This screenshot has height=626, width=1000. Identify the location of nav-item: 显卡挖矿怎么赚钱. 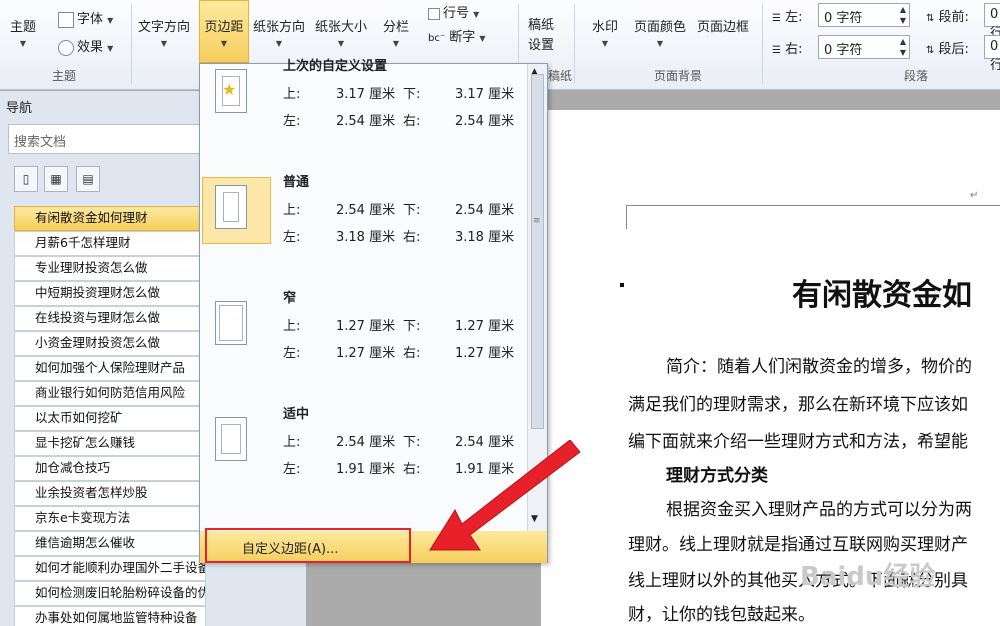
(110, 443).